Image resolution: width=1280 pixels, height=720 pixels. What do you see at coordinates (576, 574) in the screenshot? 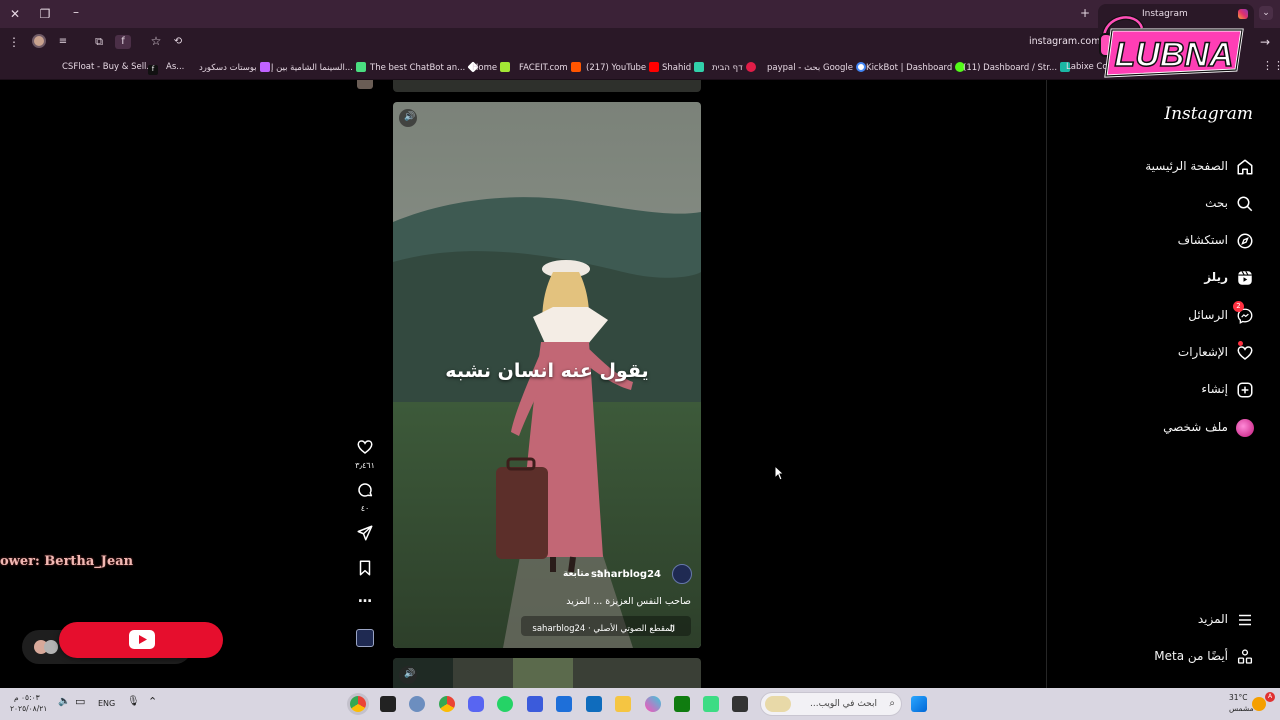
I see `follow-button: متابعة` at bounding box center [576, 574].